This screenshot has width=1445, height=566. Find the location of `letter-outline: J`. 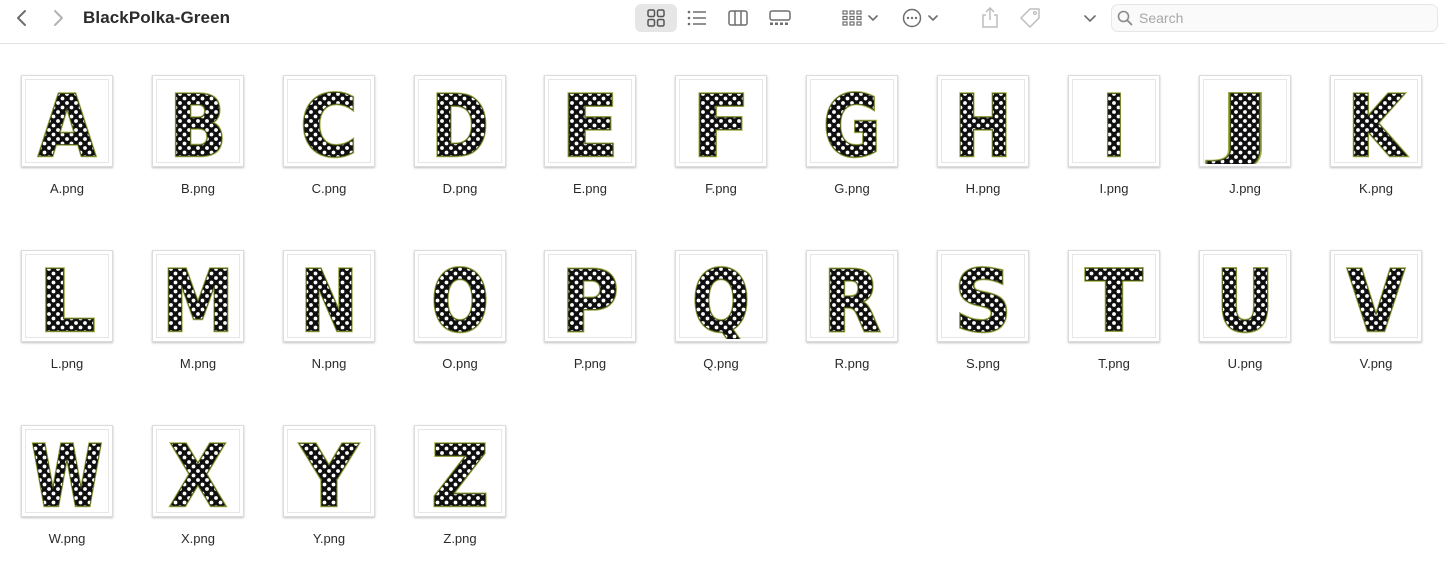

letter-outline: J is located at coordinates (1240, 121).